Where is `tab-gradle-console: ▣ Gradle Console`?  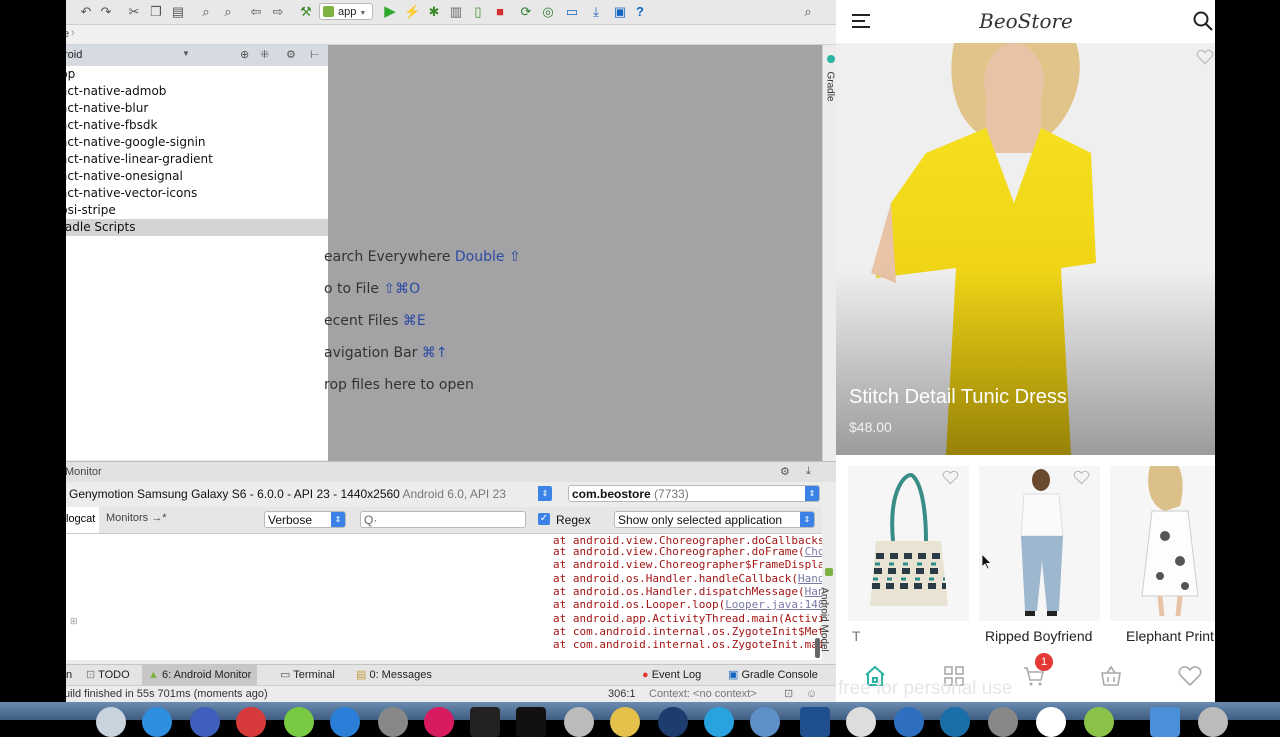
tab-gradle-console: ▣ Gradle Console is located at coordinates (773, 675).